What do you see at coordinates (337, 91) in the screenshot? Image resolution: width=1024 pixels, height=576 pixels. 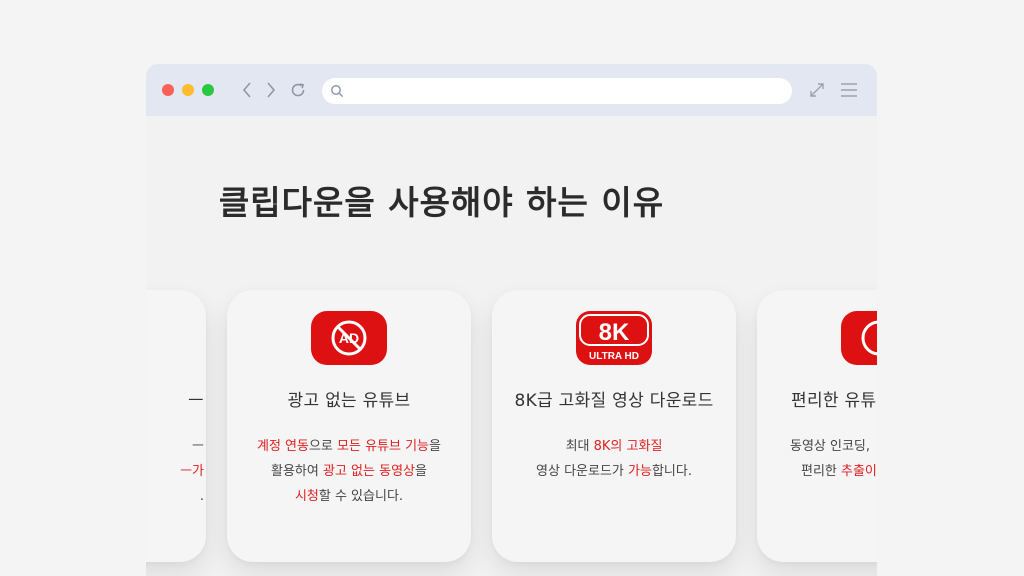 I see `search-icon` at bounding box center [337, 91].